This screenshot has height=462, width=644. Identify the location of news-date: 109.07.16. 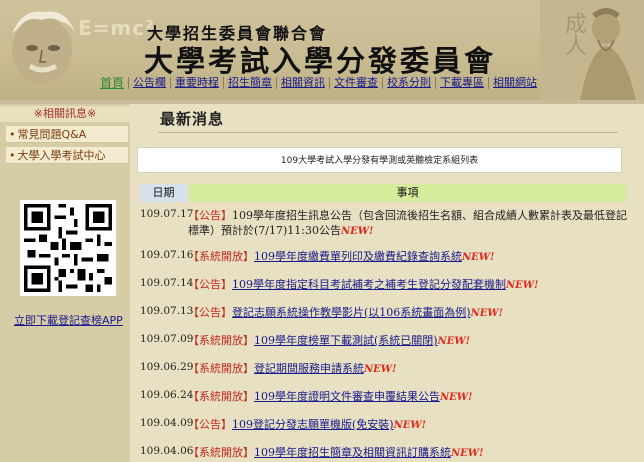
(167, 255).